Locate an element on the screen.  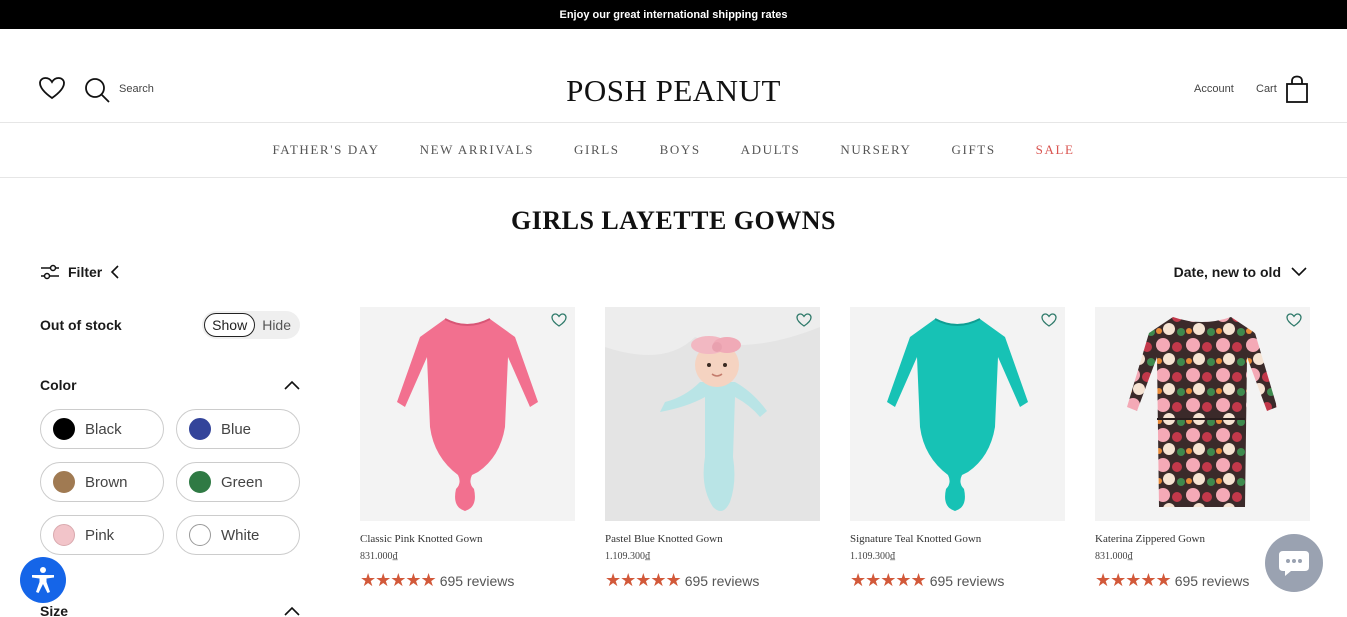
product-name: Pastel Blue Knotted Gown is located at coordinates (712, 539).